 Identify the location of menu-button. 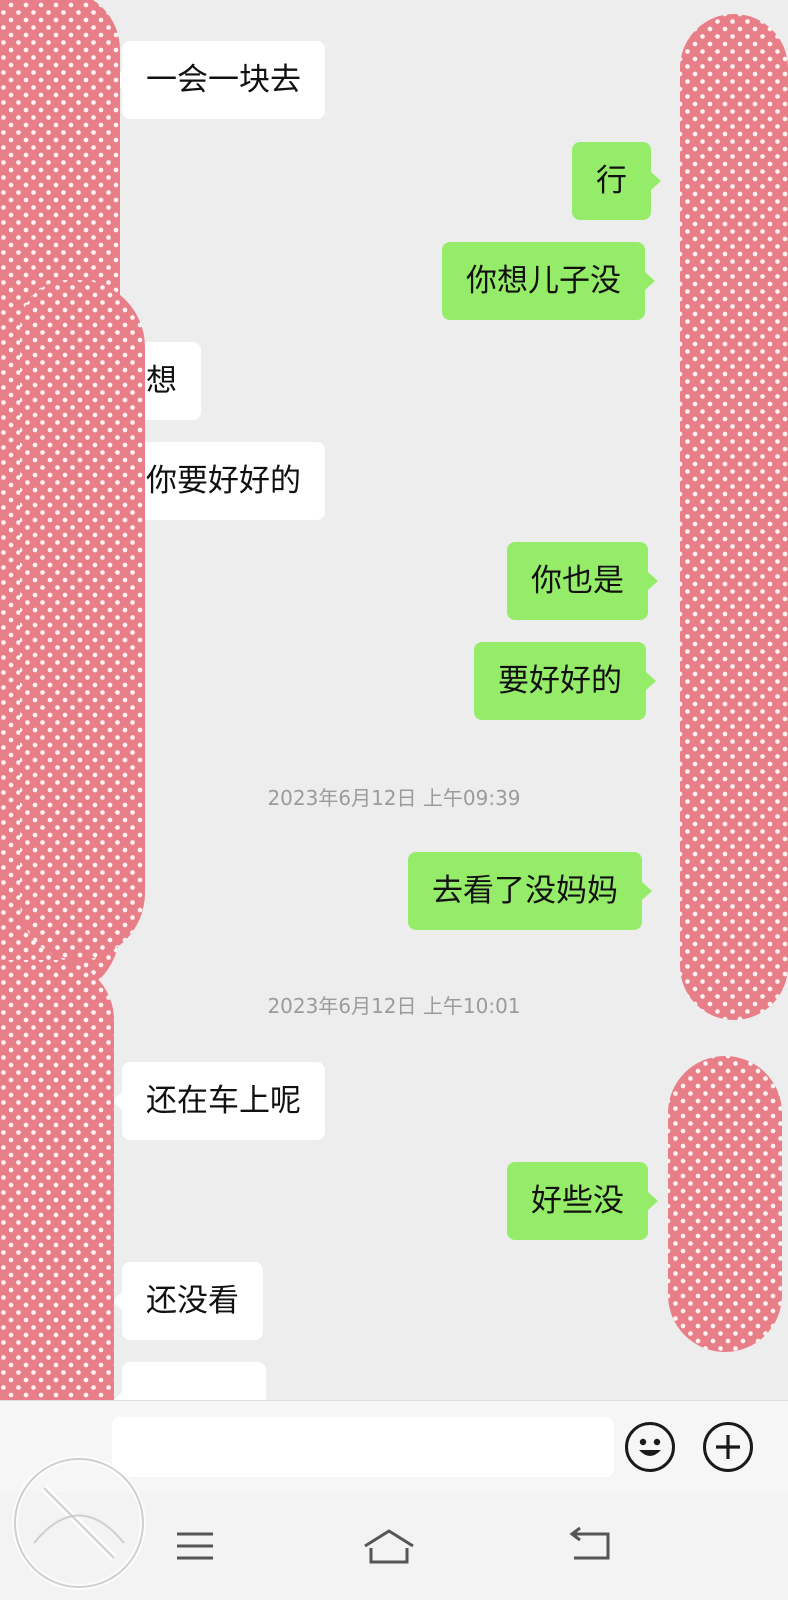
(195, 1546).